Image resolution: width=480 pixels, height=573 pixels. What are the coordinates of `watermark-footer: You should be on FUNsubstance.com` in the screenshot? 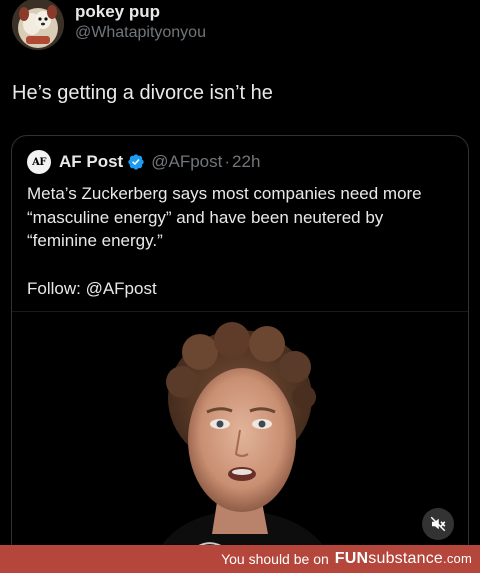 It's located at (240, 559).